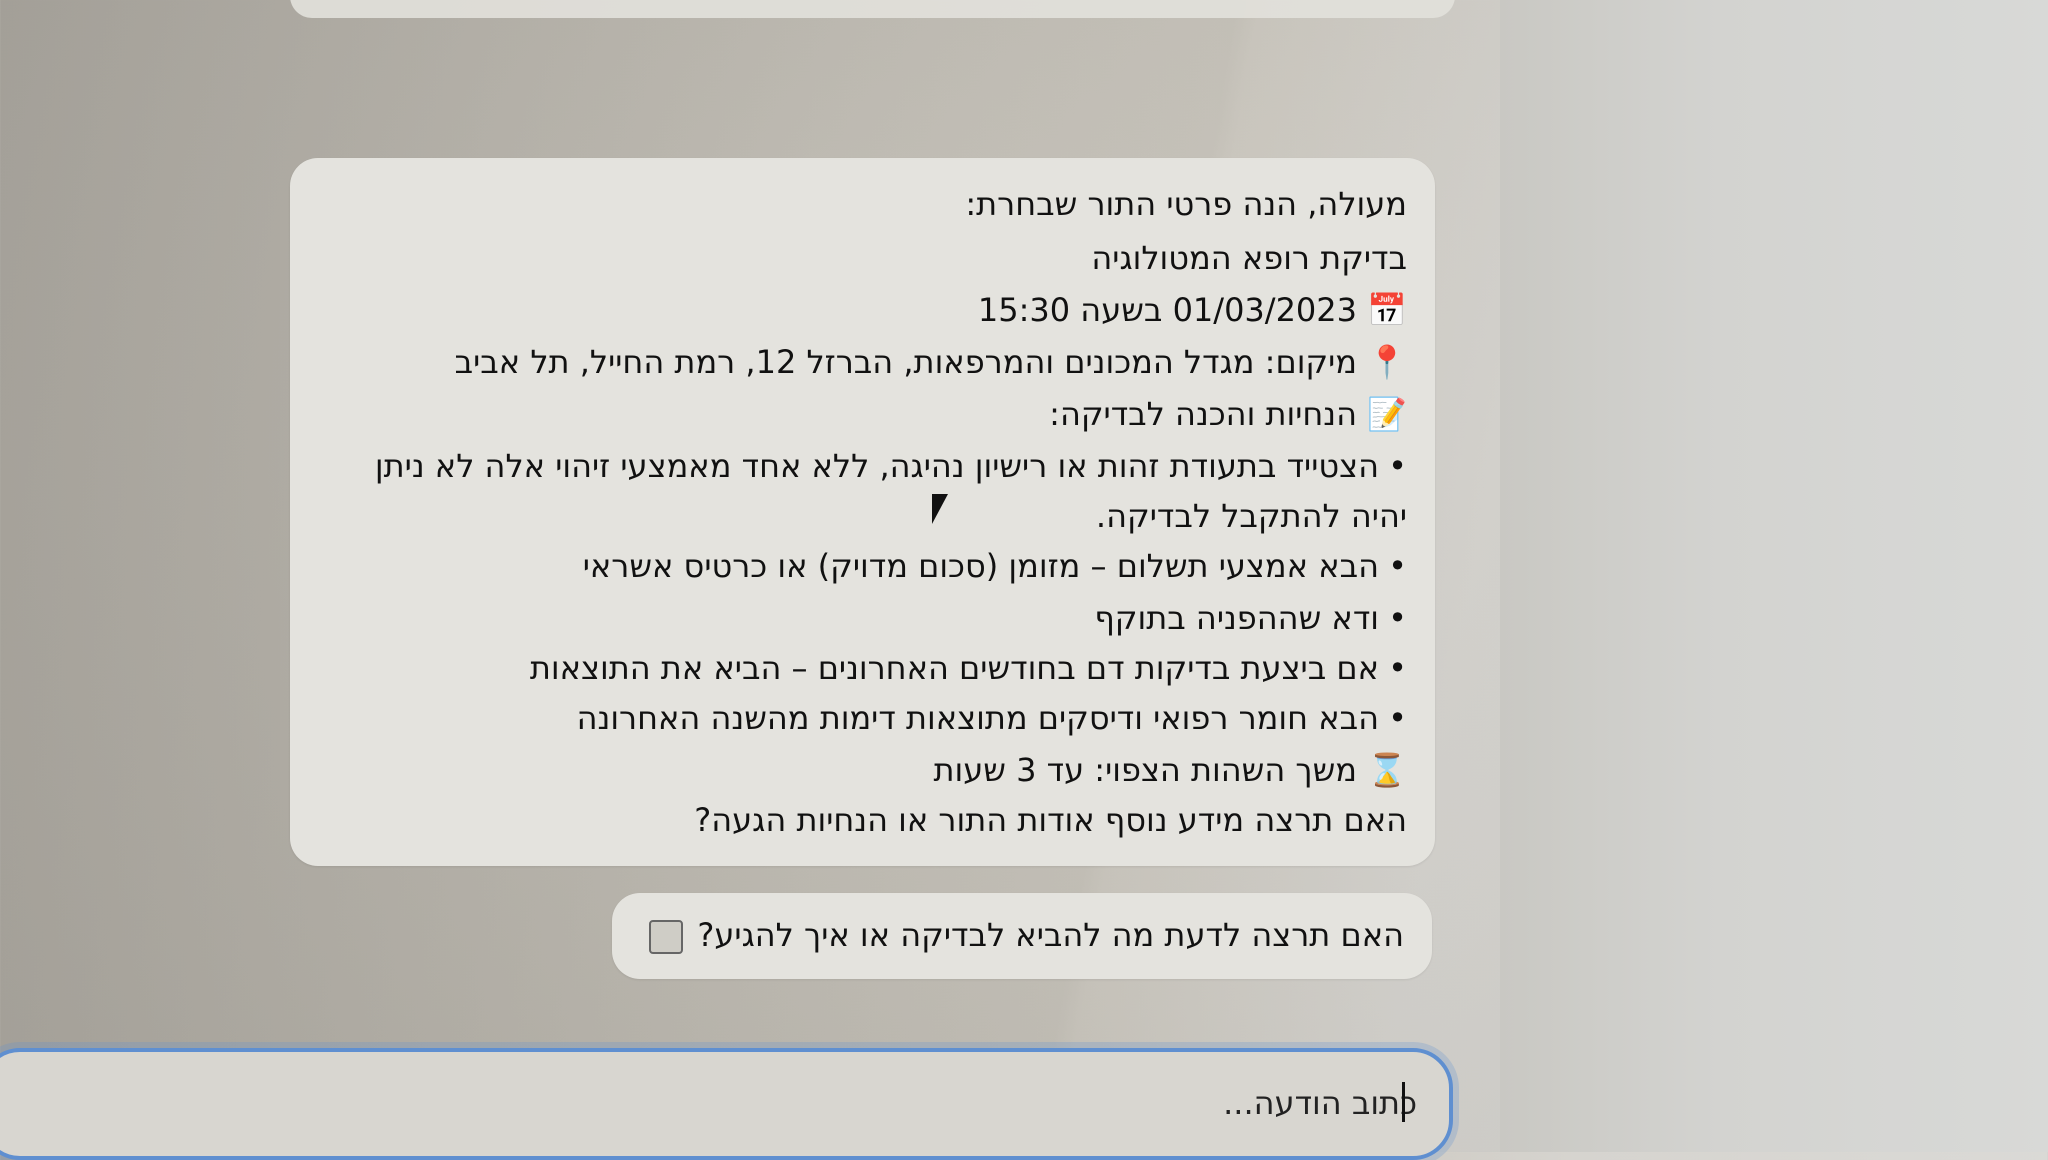  Describe the element at coordinates (872, 9) in the screenshot. I see `previous-message-bubble` at that location.